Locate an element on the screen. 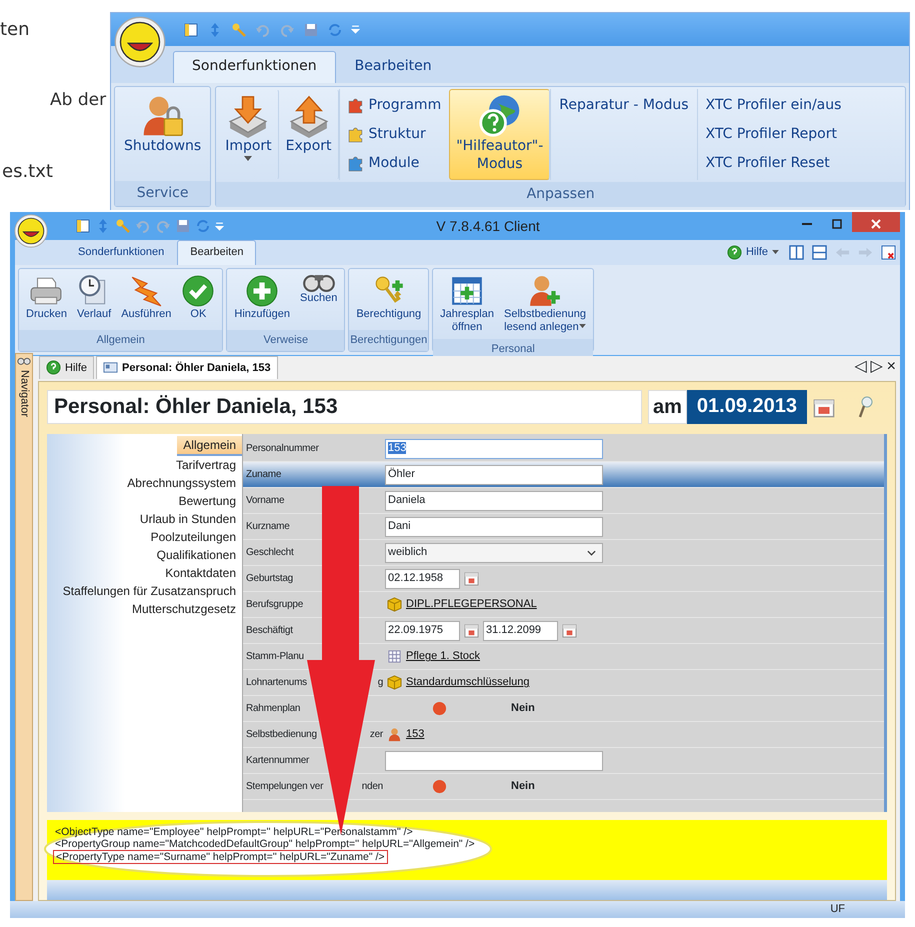 The image size is (915, 927). close-window-button is located at coordinates (888, 252).